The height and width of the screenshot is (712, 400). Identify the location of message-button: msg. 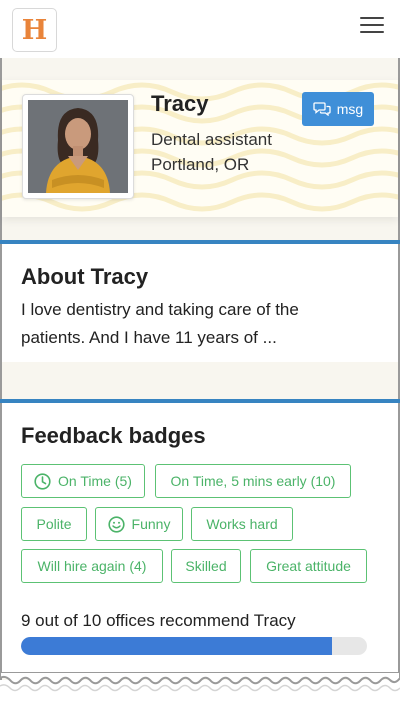
(338, 109).